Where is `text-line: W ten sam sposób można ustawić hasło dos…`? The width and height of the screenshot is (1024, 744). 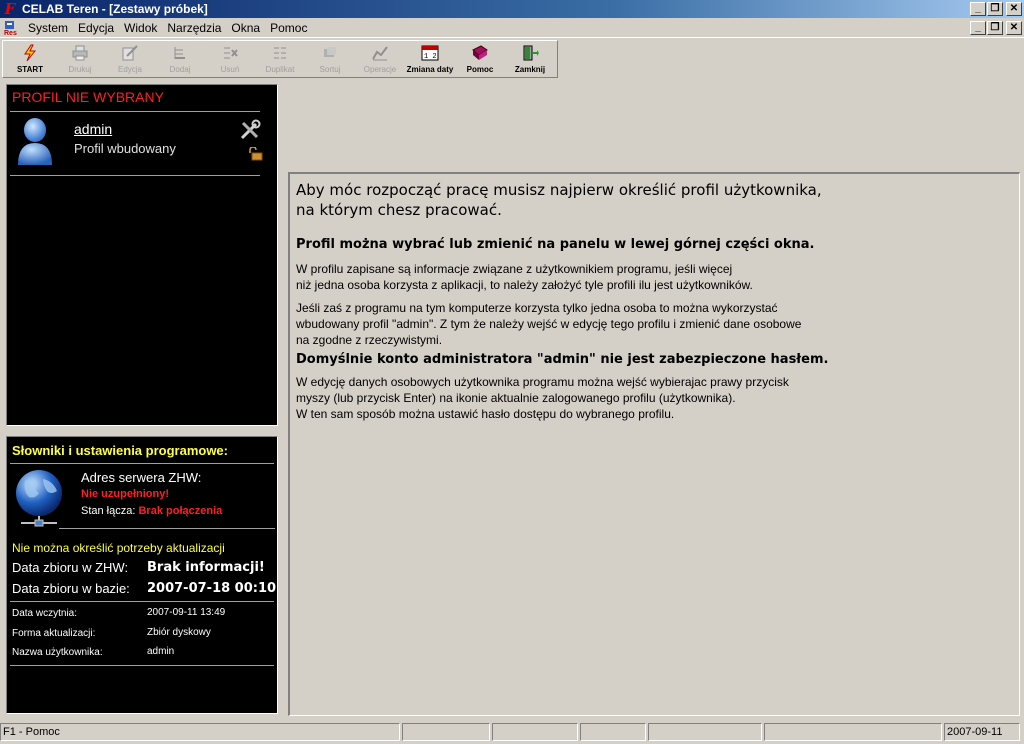 text-line: W ten sam sposób można ustawić hasło dos… is located at coordinates (485, 414).